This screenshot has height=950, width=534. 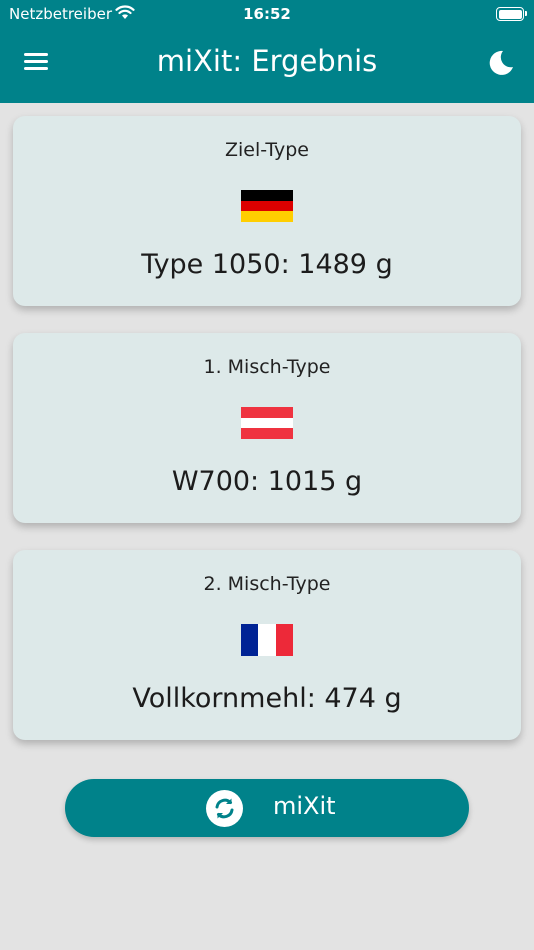 I want to click on austria-flag-icon, so click(x=267, y=423).